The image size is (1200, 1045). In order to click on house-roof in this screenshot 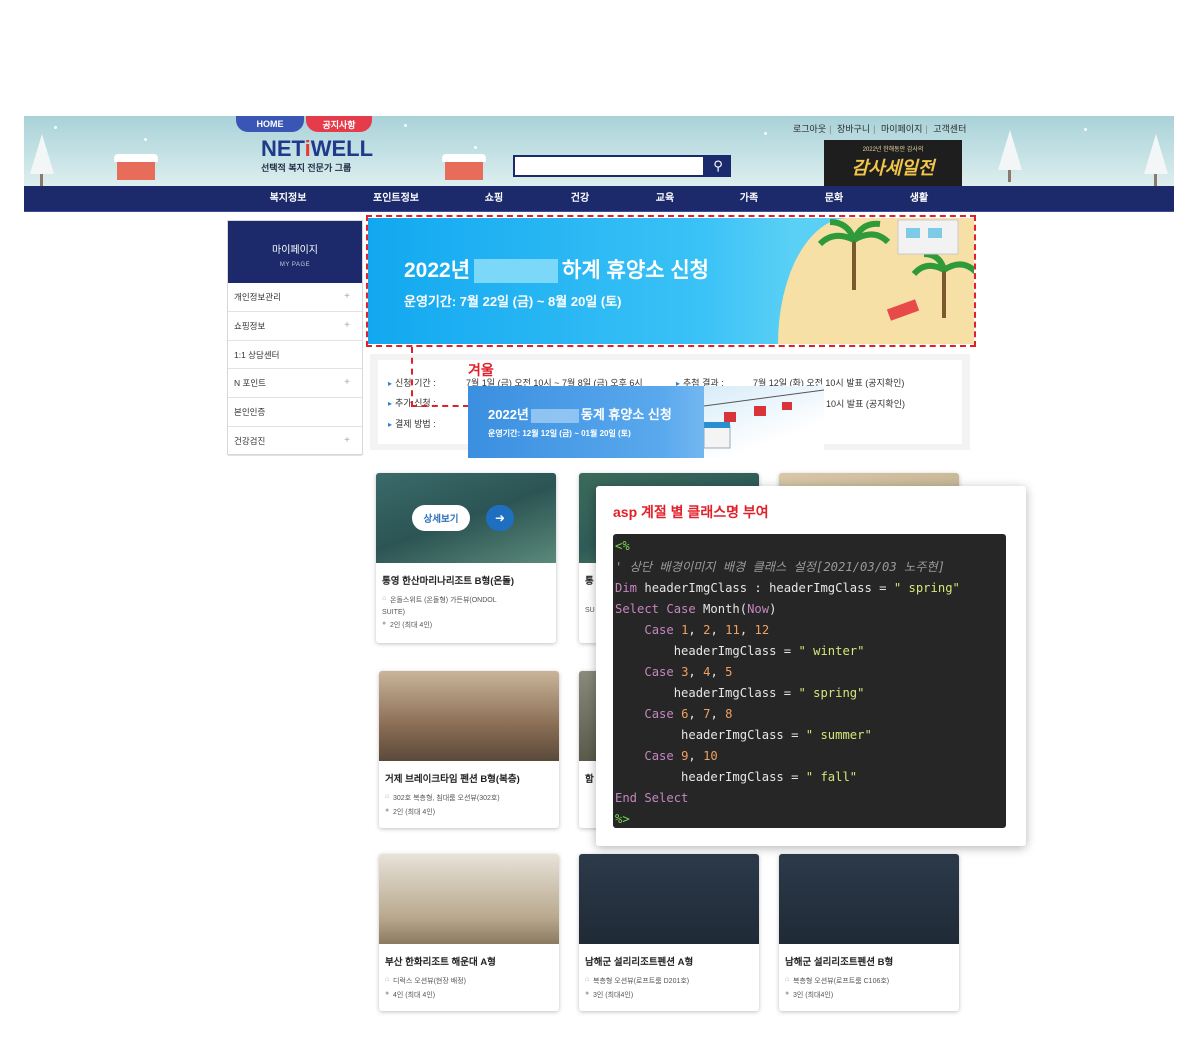, I will do `click(136, 158)`.